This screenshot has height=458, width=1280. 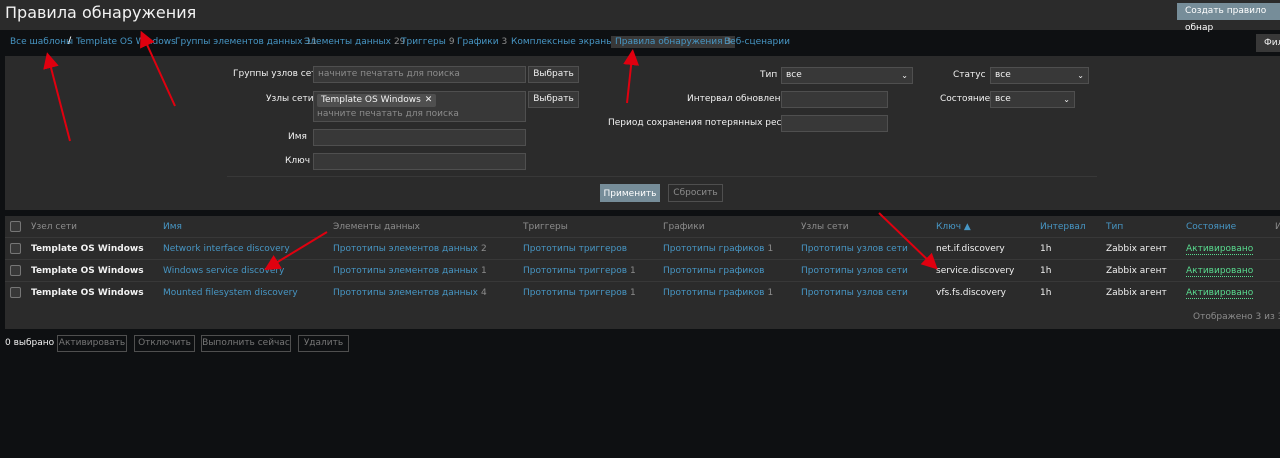 What do you see at coordinates (354, 42) in the screenshot?
I see `tab-items: Элементы данных 29` at bounding box center [354, 42].